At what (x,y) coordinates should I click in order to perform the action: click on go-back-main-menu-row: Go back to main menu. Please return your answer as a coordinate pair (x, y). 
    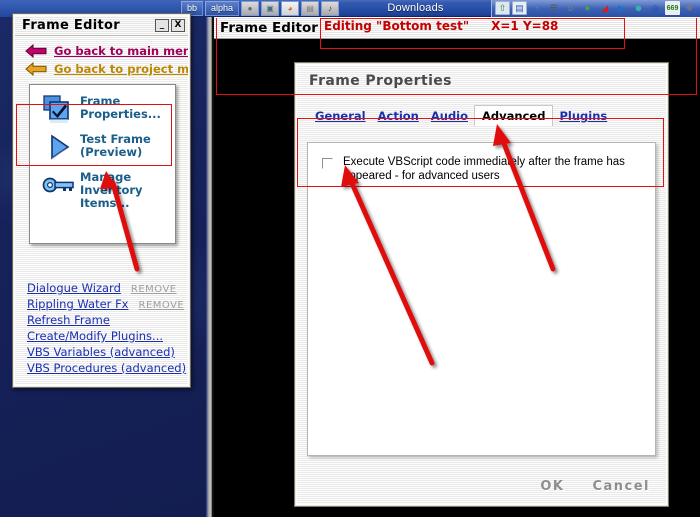
    Looking at the image, I should click on (101, 51).